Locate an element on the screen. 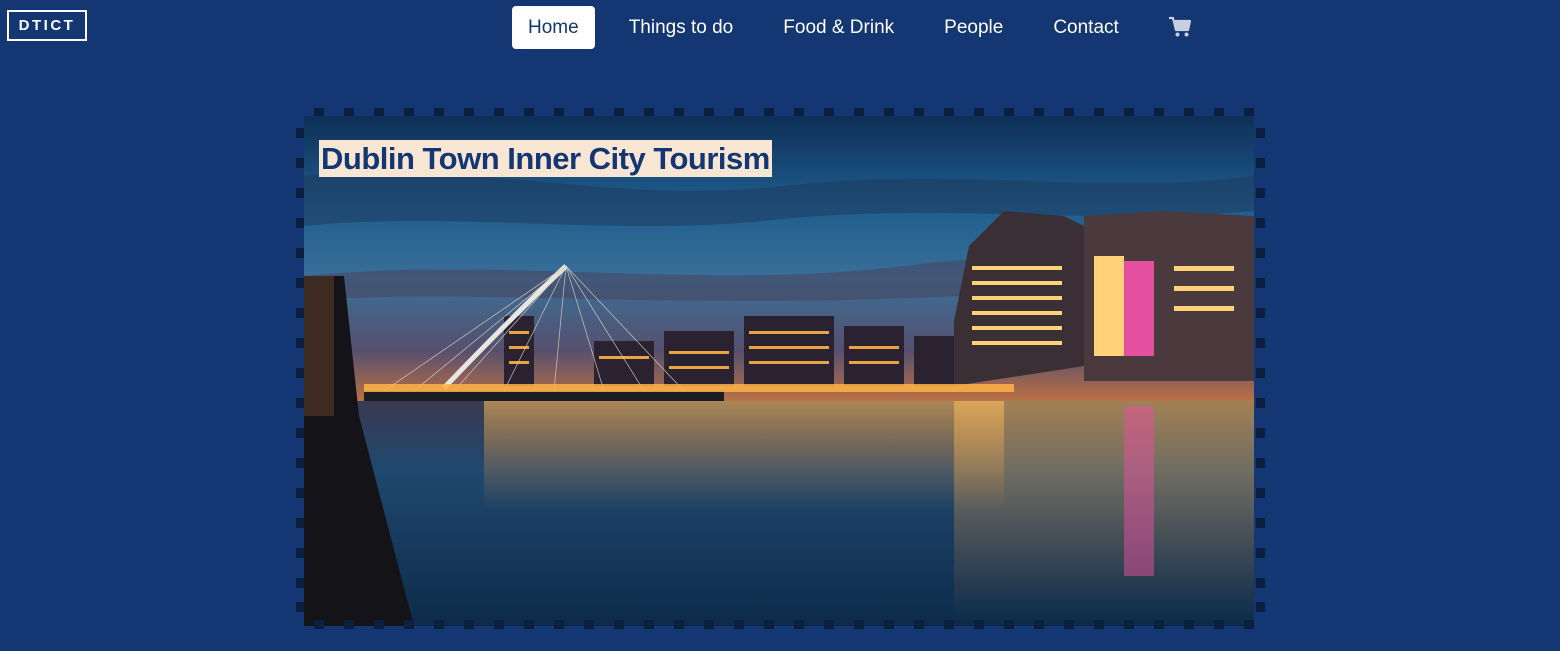  logo-text: DTICT is located at coordinates (47, 25).